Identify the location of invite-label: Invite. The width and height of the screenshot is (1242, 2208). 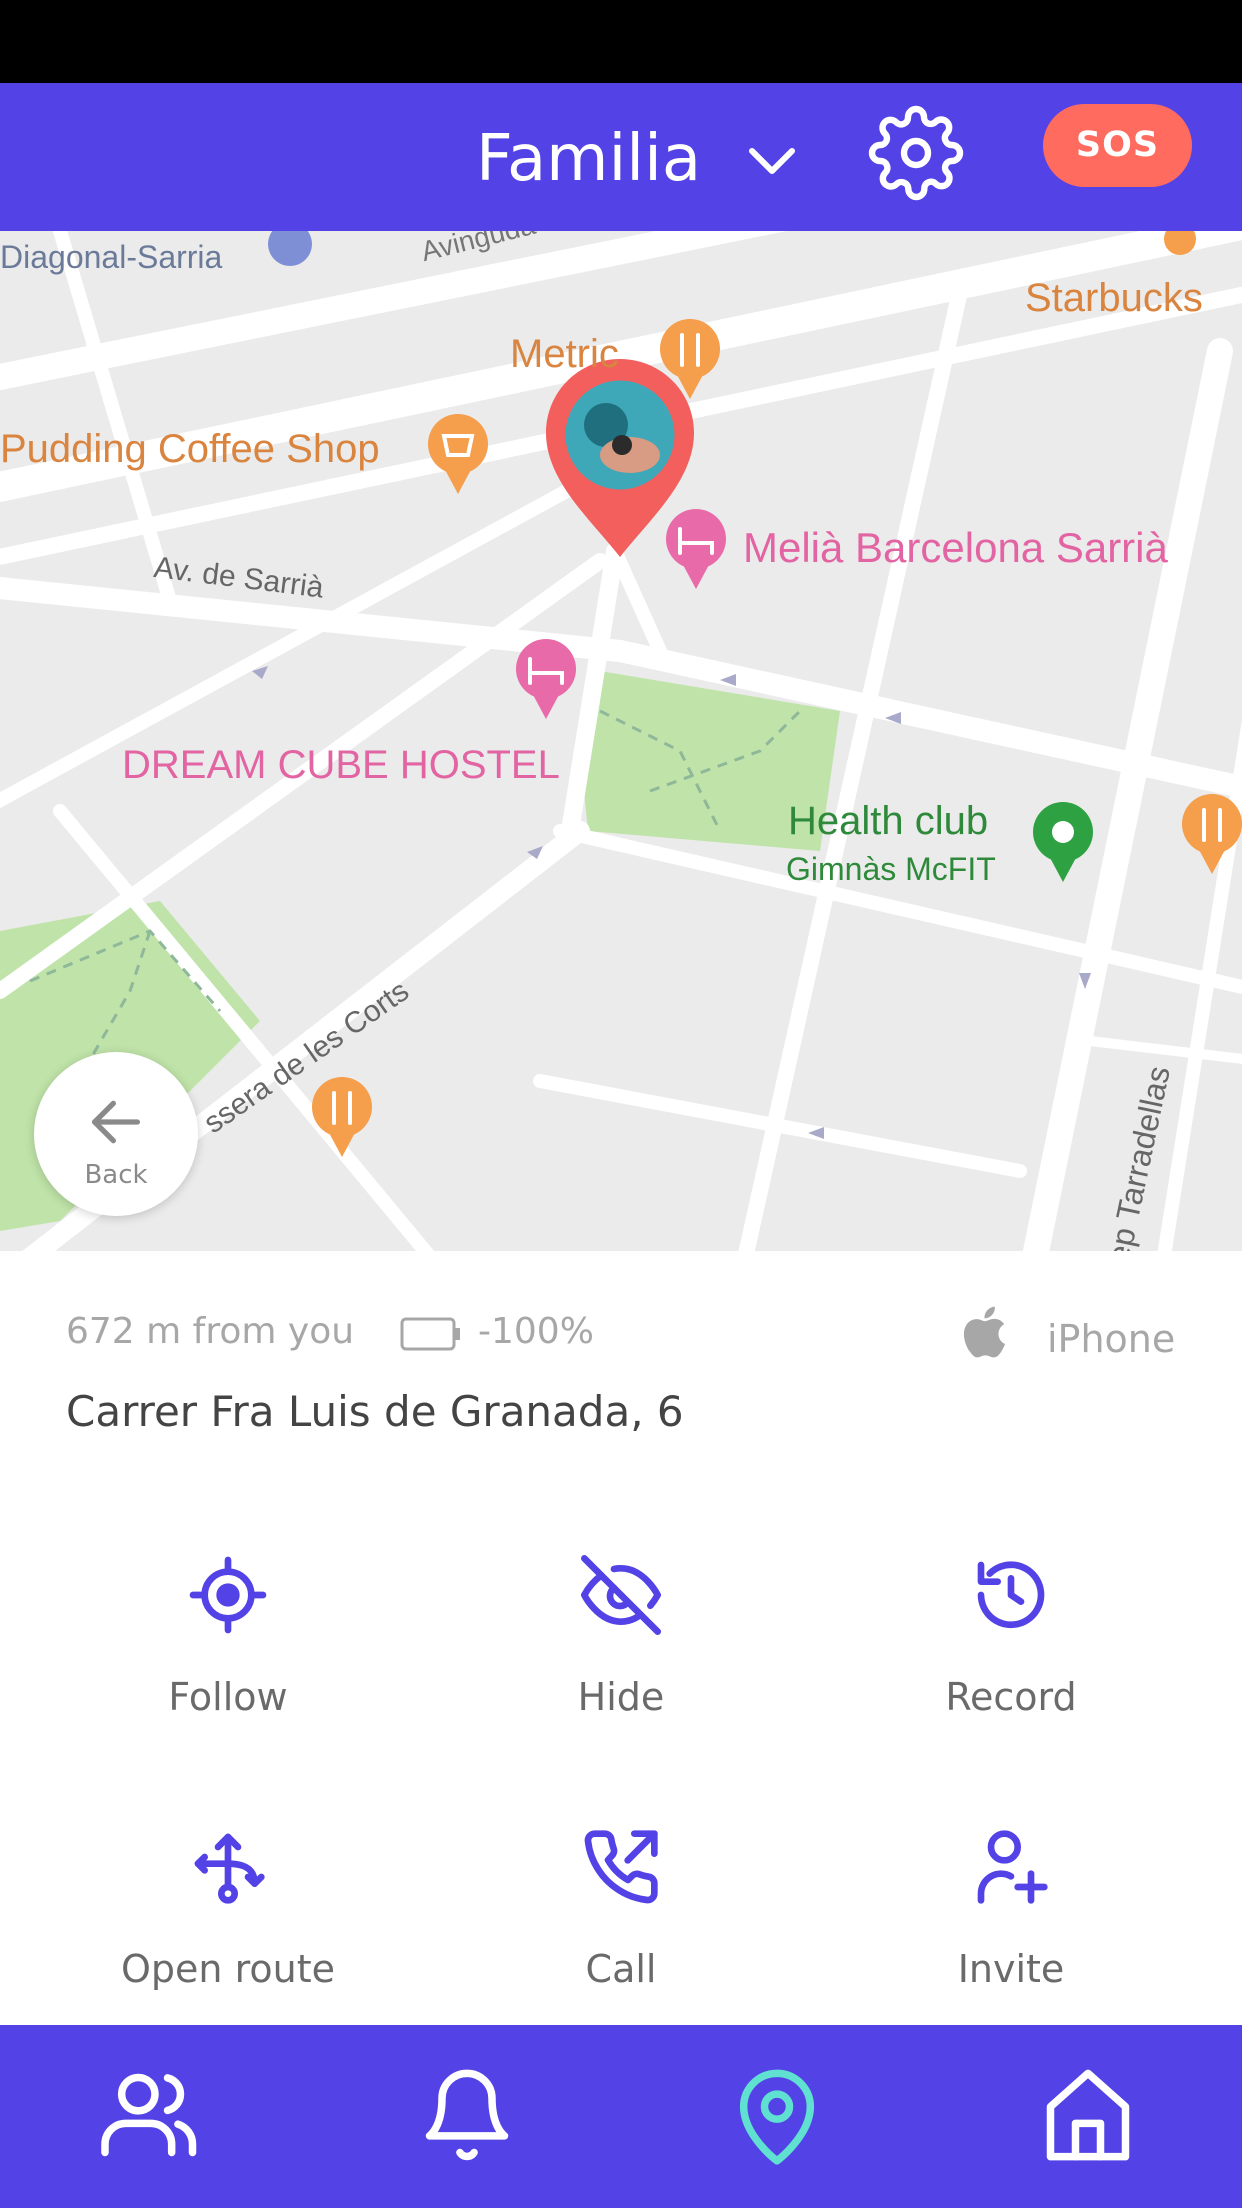
(1011, 1969).